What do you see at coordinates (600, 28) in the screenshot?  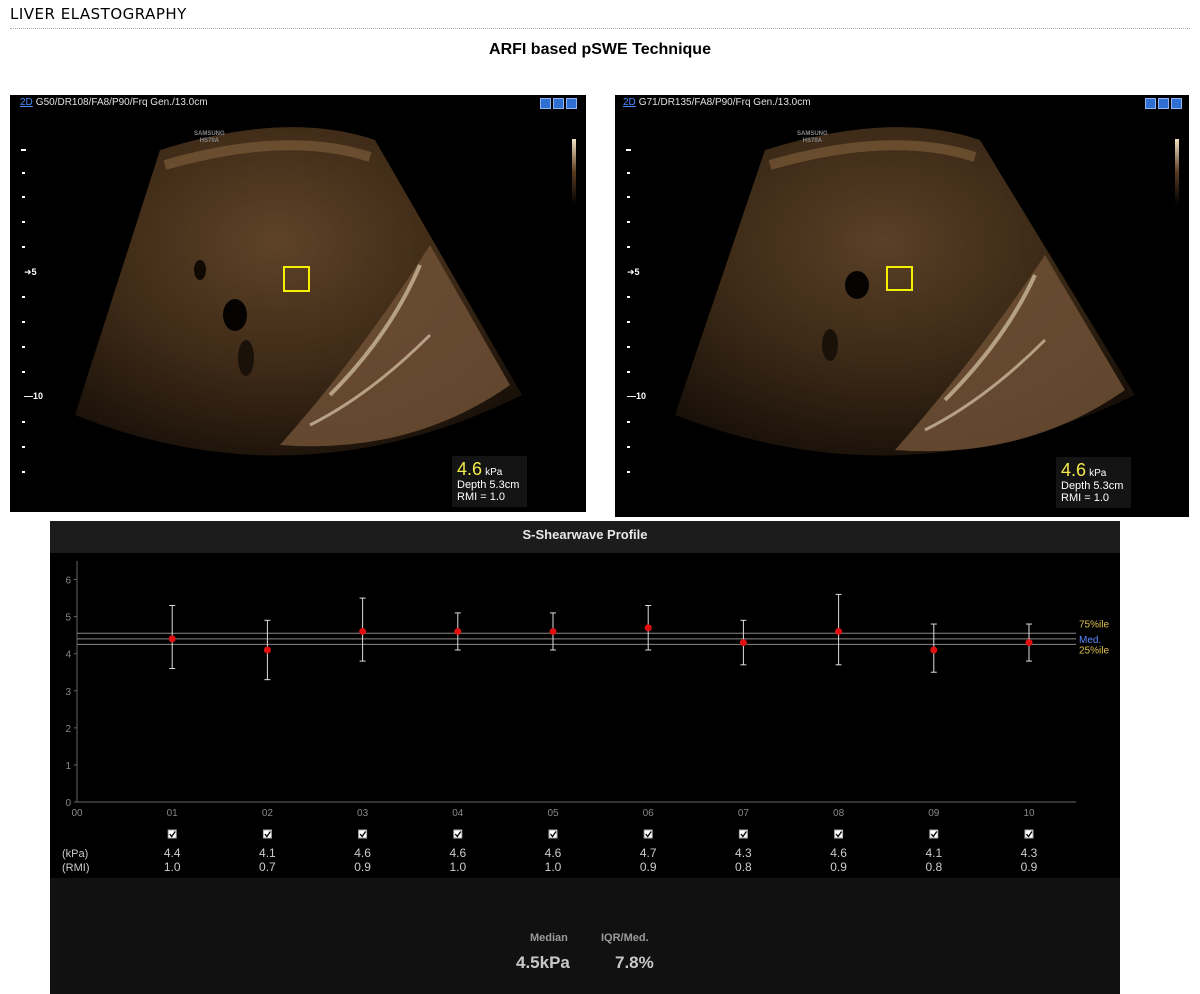 I see `header-divider` at bounding box center [600, 28].